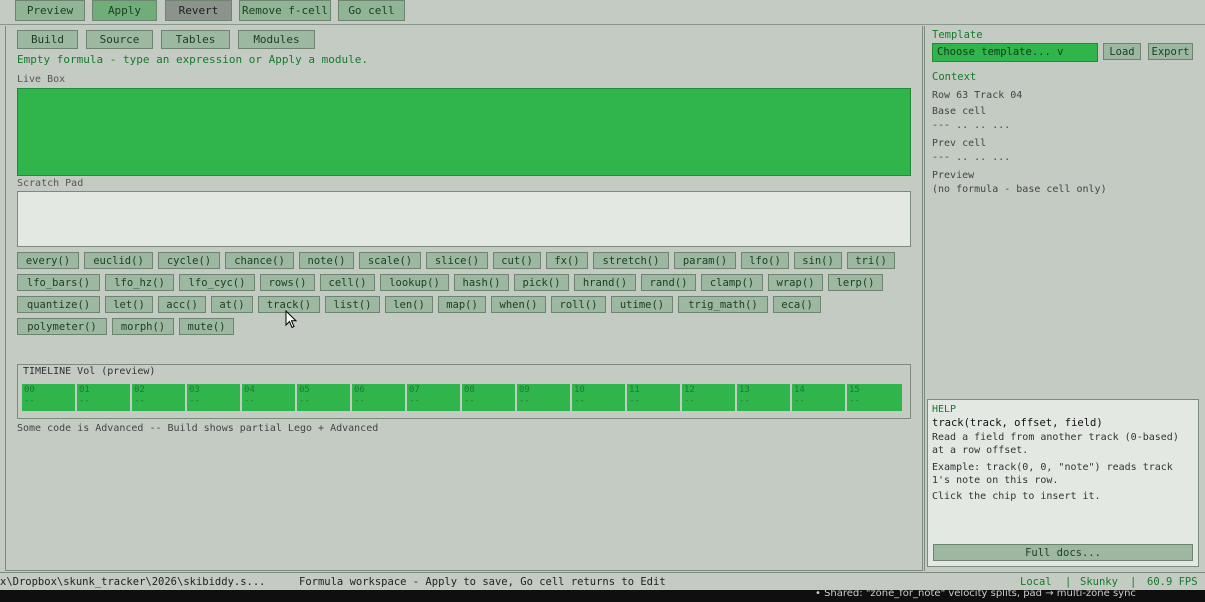  Describe the element at coordinates (653, 397) in the screenshot. I see `timeline-cell: 11 --` at that location.